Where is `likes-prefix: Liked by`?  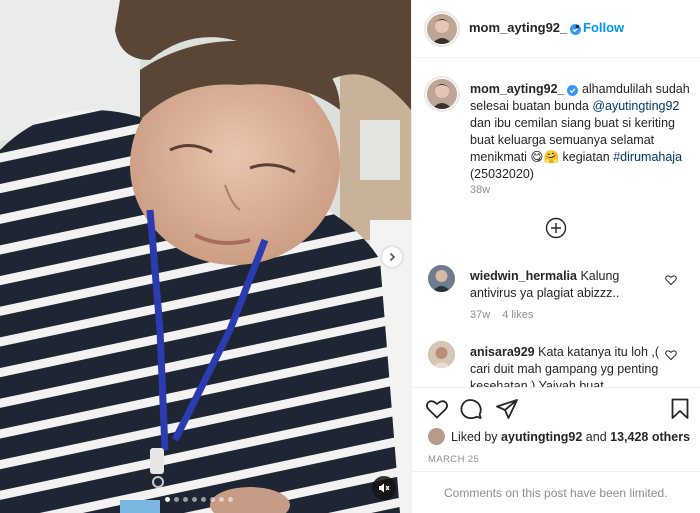
likes-prefix: Liked by is located at coordinates (474, 436).